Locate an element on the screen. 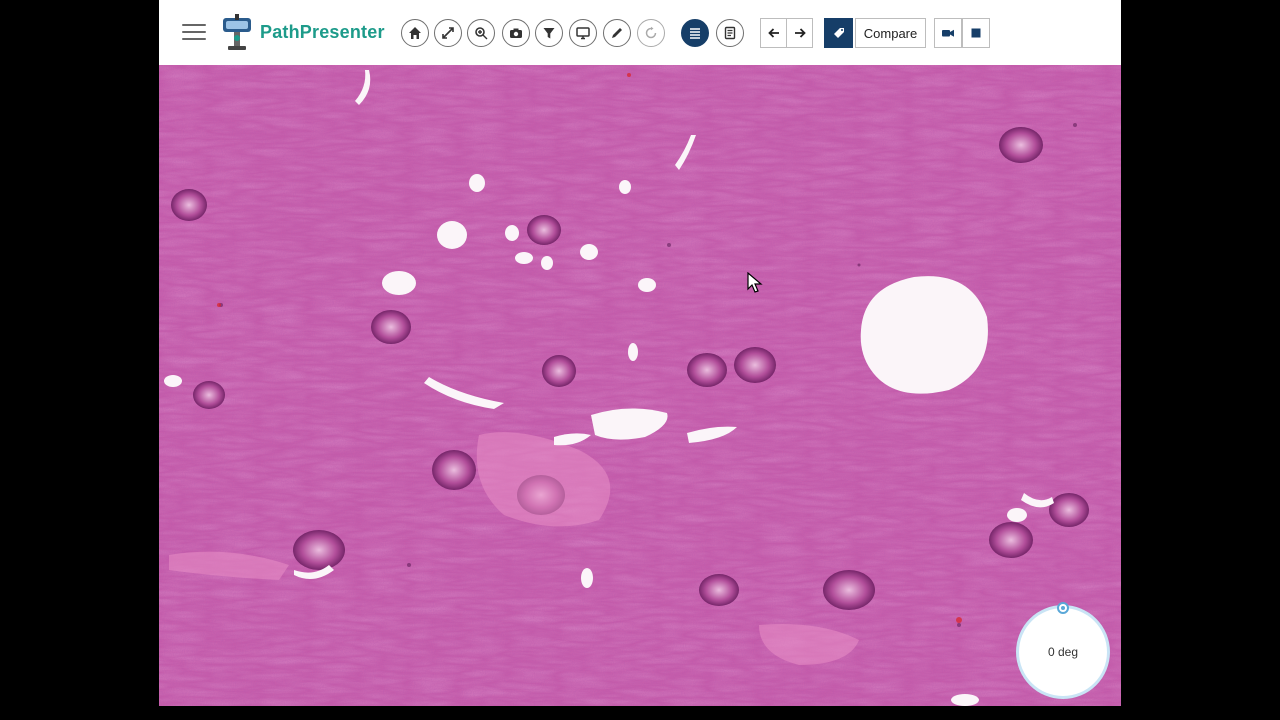  next-button is located at coordinates (799, 33).